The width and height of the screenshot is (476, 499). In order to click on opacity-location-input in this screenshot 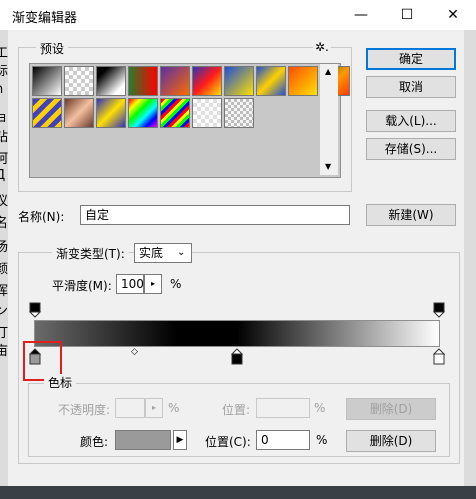, I will do `click(283, 408)`.